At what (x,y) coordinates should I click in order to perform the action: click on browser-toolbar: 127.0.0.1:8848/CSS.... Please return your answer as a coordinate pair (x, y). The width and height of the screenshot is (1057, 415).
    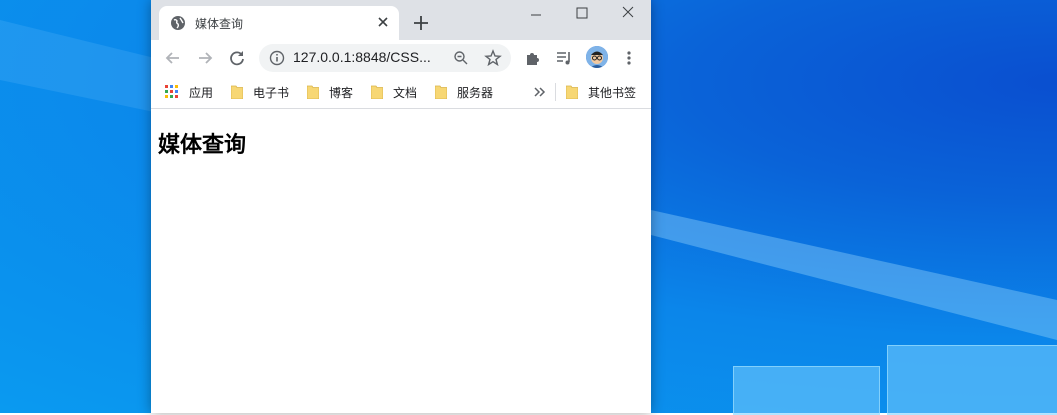
    Looking at the image, I should click on (401, 58).